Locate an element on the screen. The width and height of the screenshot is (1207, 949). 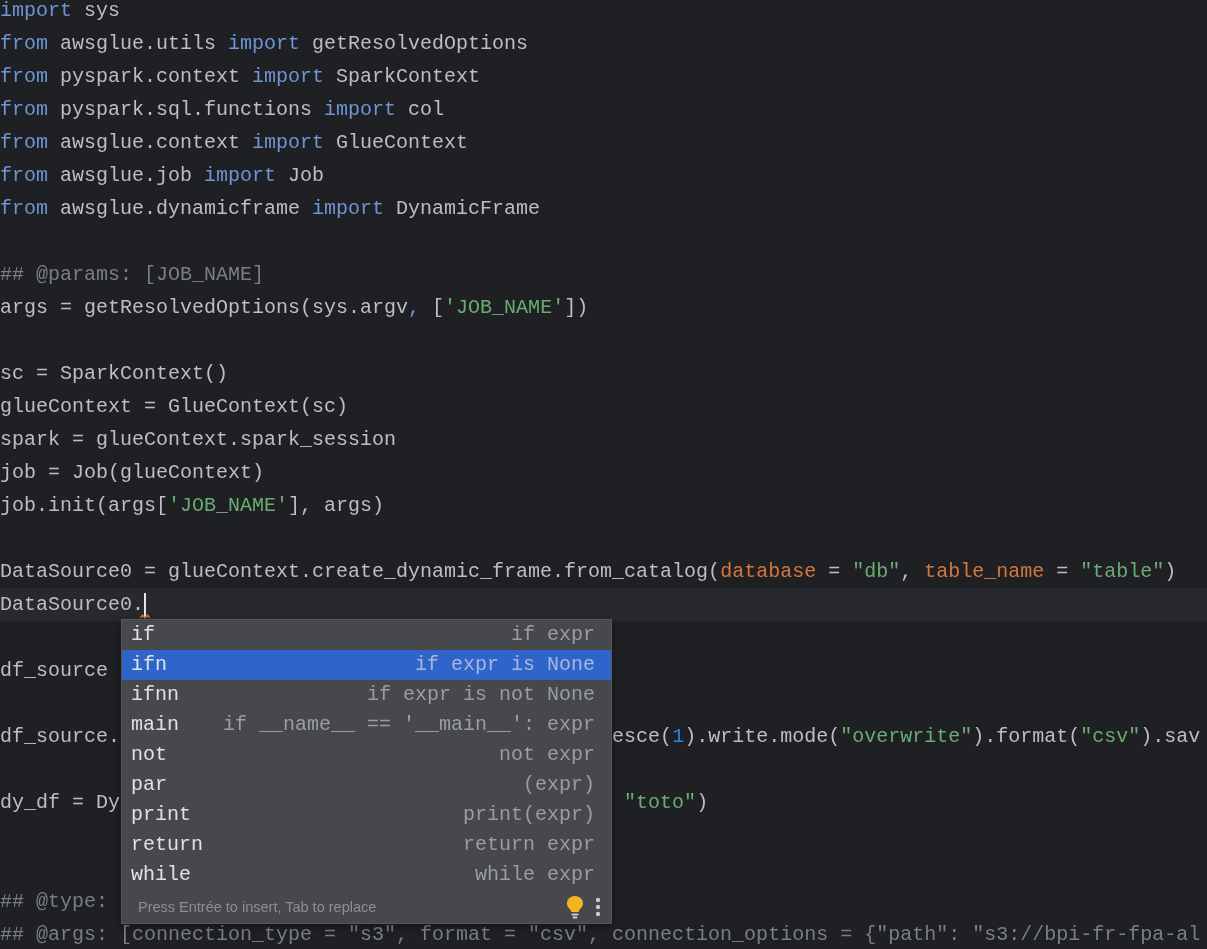
code-line: import sys is located at coordinates (60, 12).